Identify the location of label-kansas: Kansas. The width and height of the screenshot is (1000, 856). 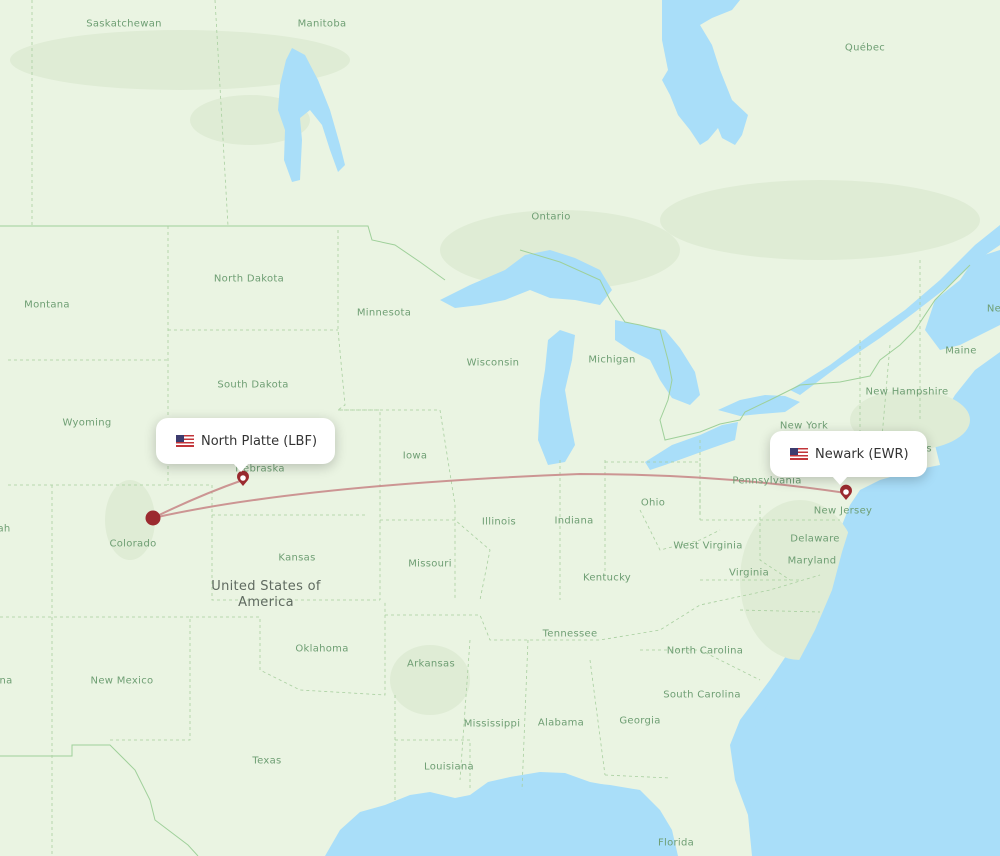
(297, 558).